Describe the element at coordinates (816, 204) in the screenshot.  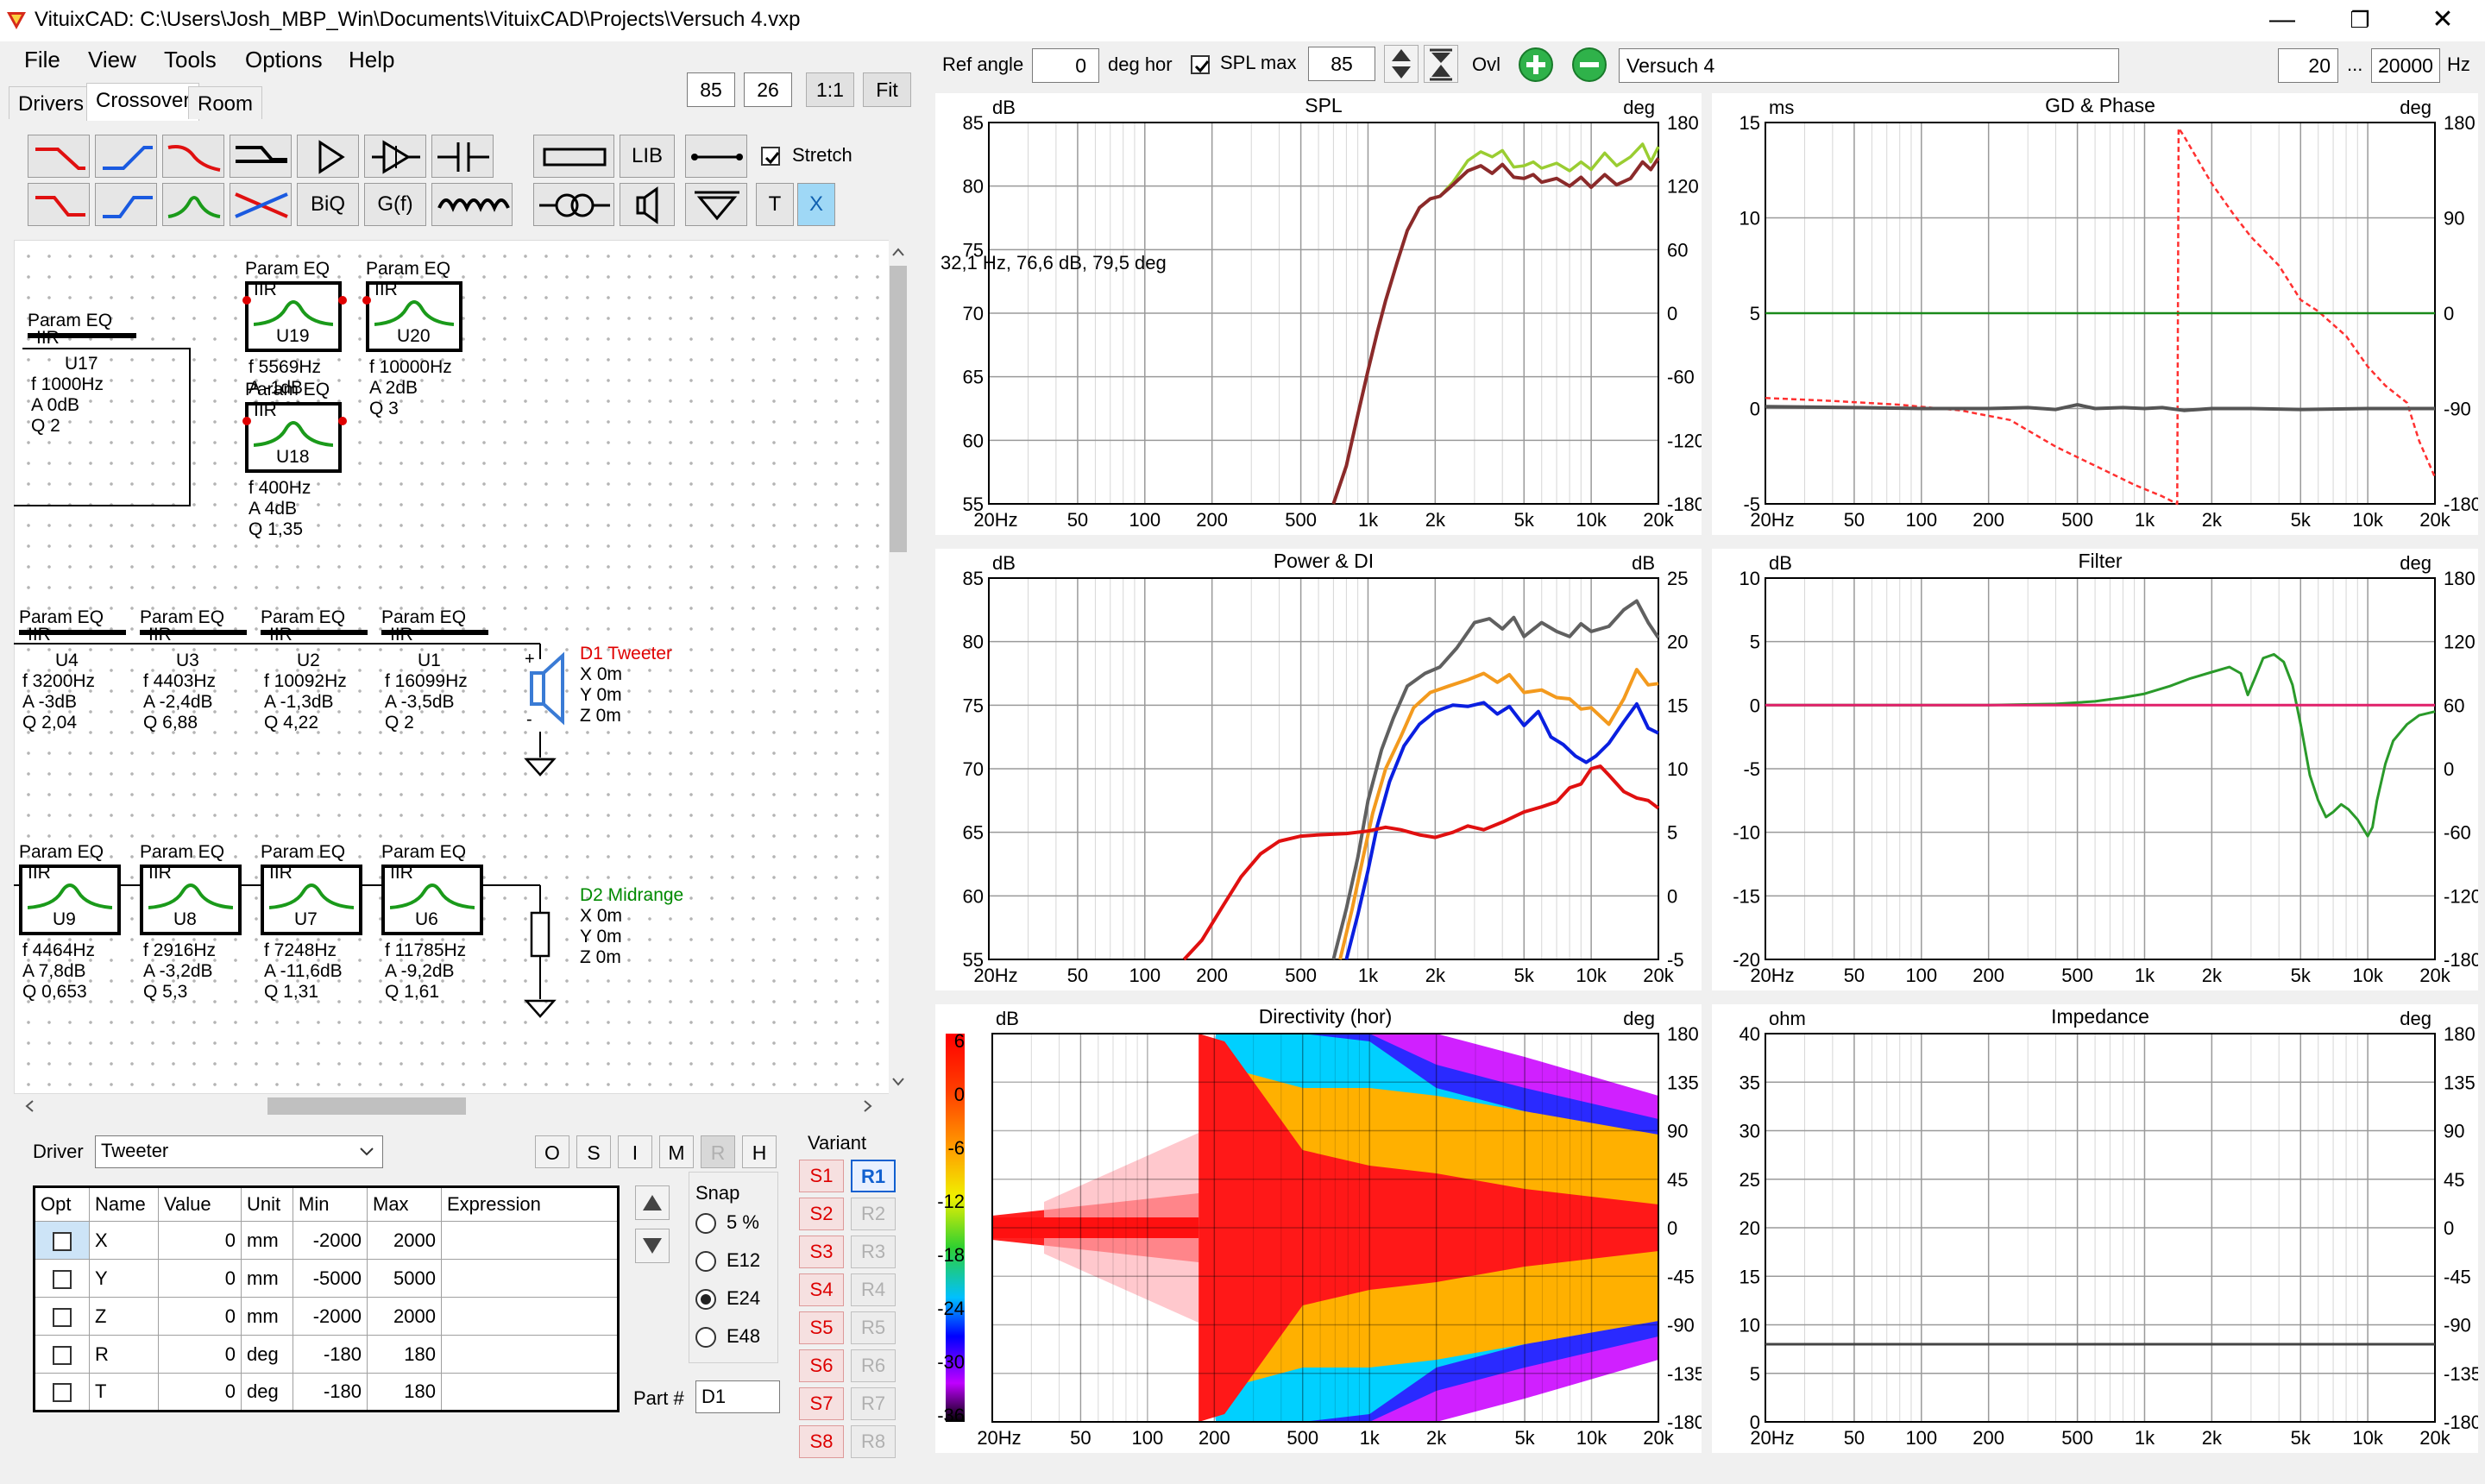
I see `delete-tool-button: X` at that location.